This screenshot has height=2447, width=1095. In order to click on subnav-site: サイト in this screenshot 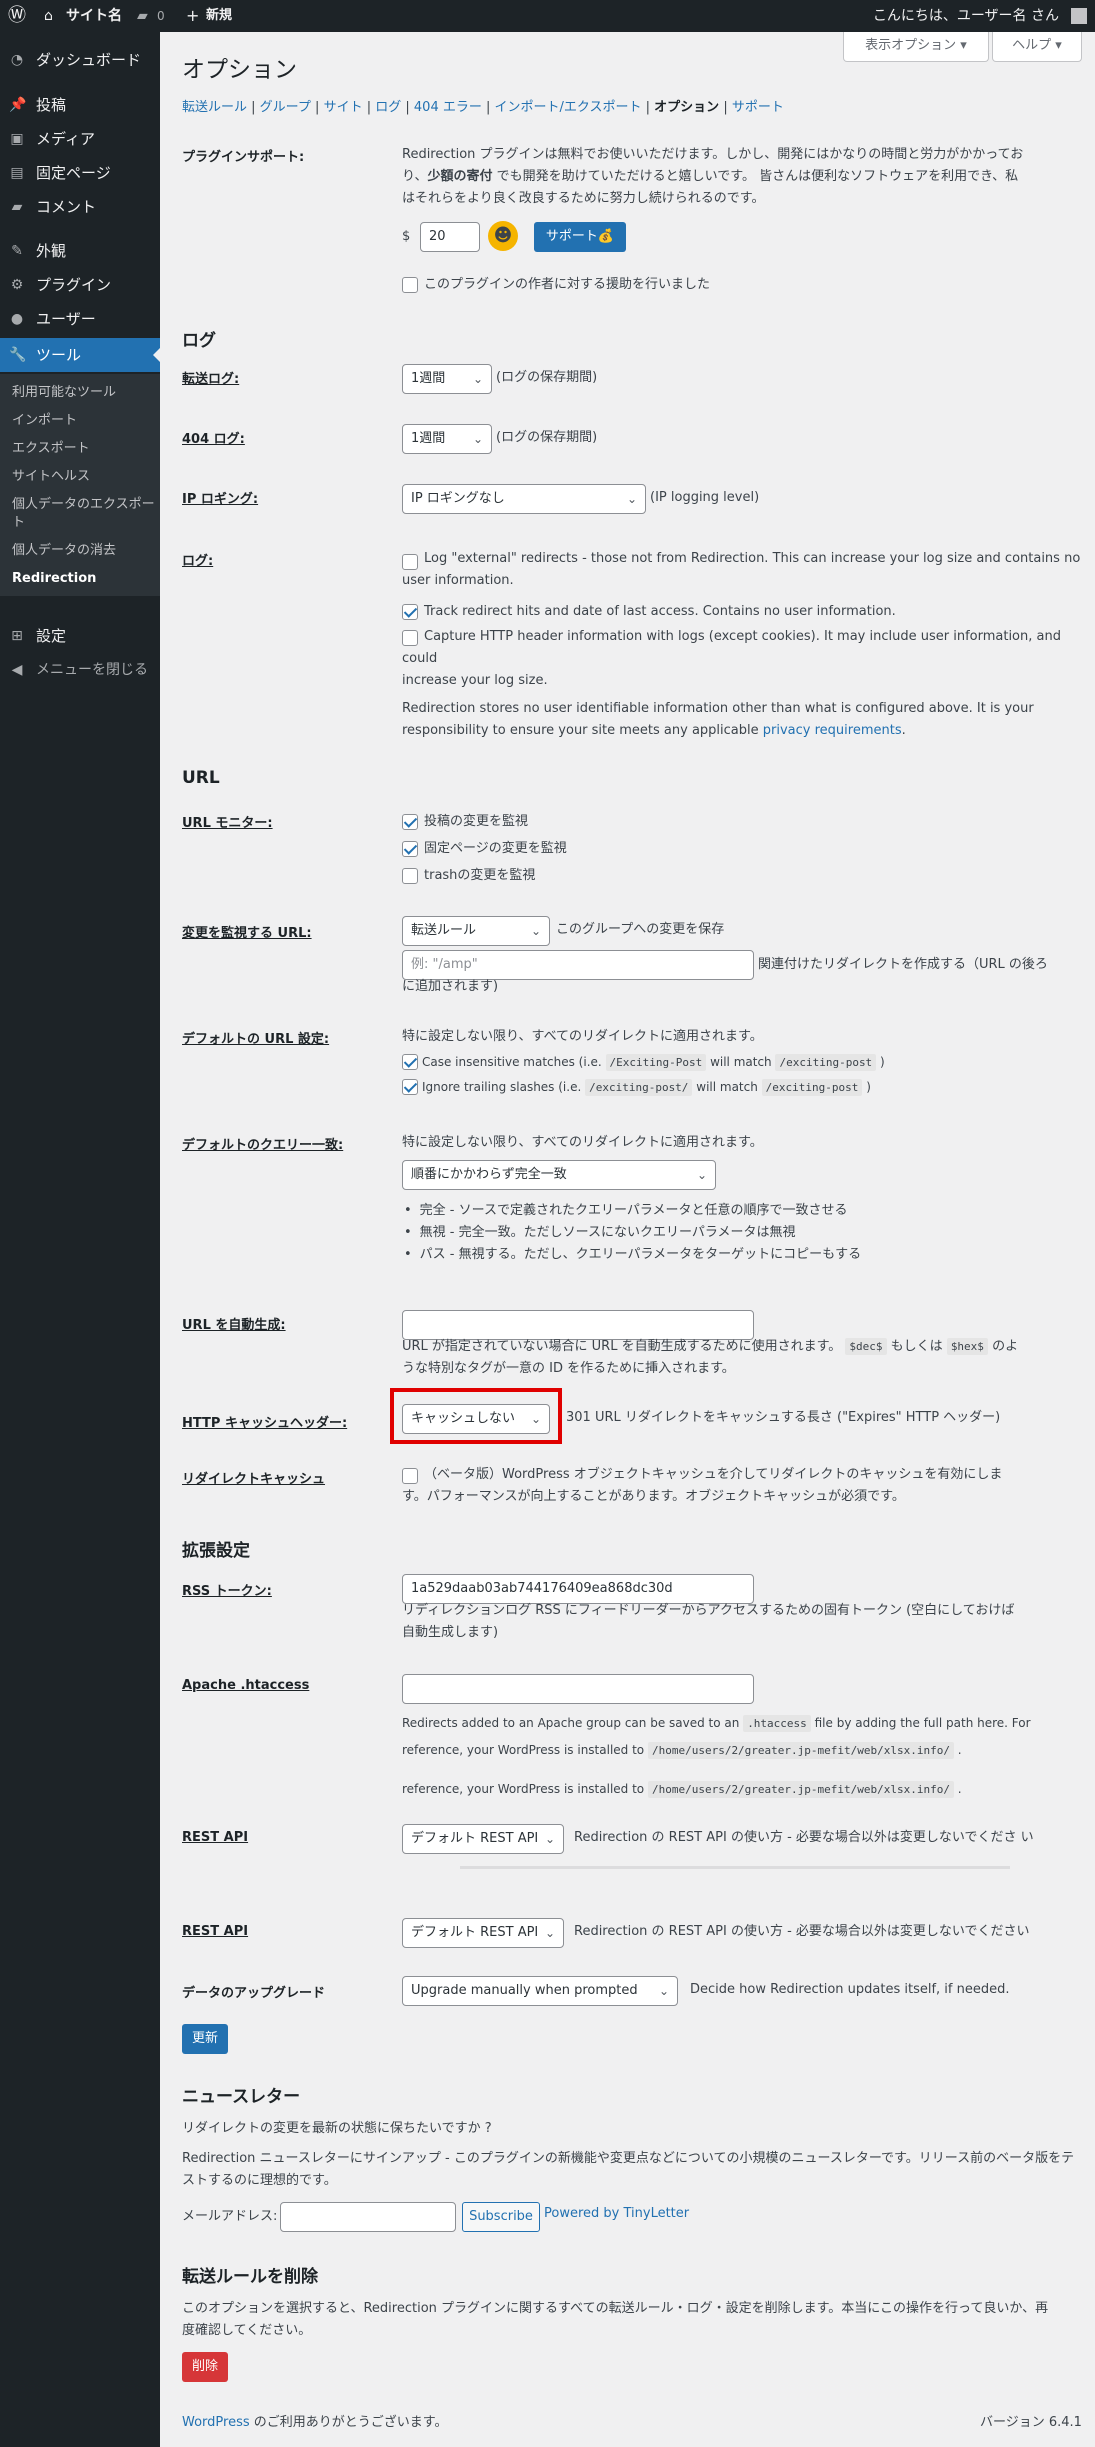, I will do `click(343, 107)`.